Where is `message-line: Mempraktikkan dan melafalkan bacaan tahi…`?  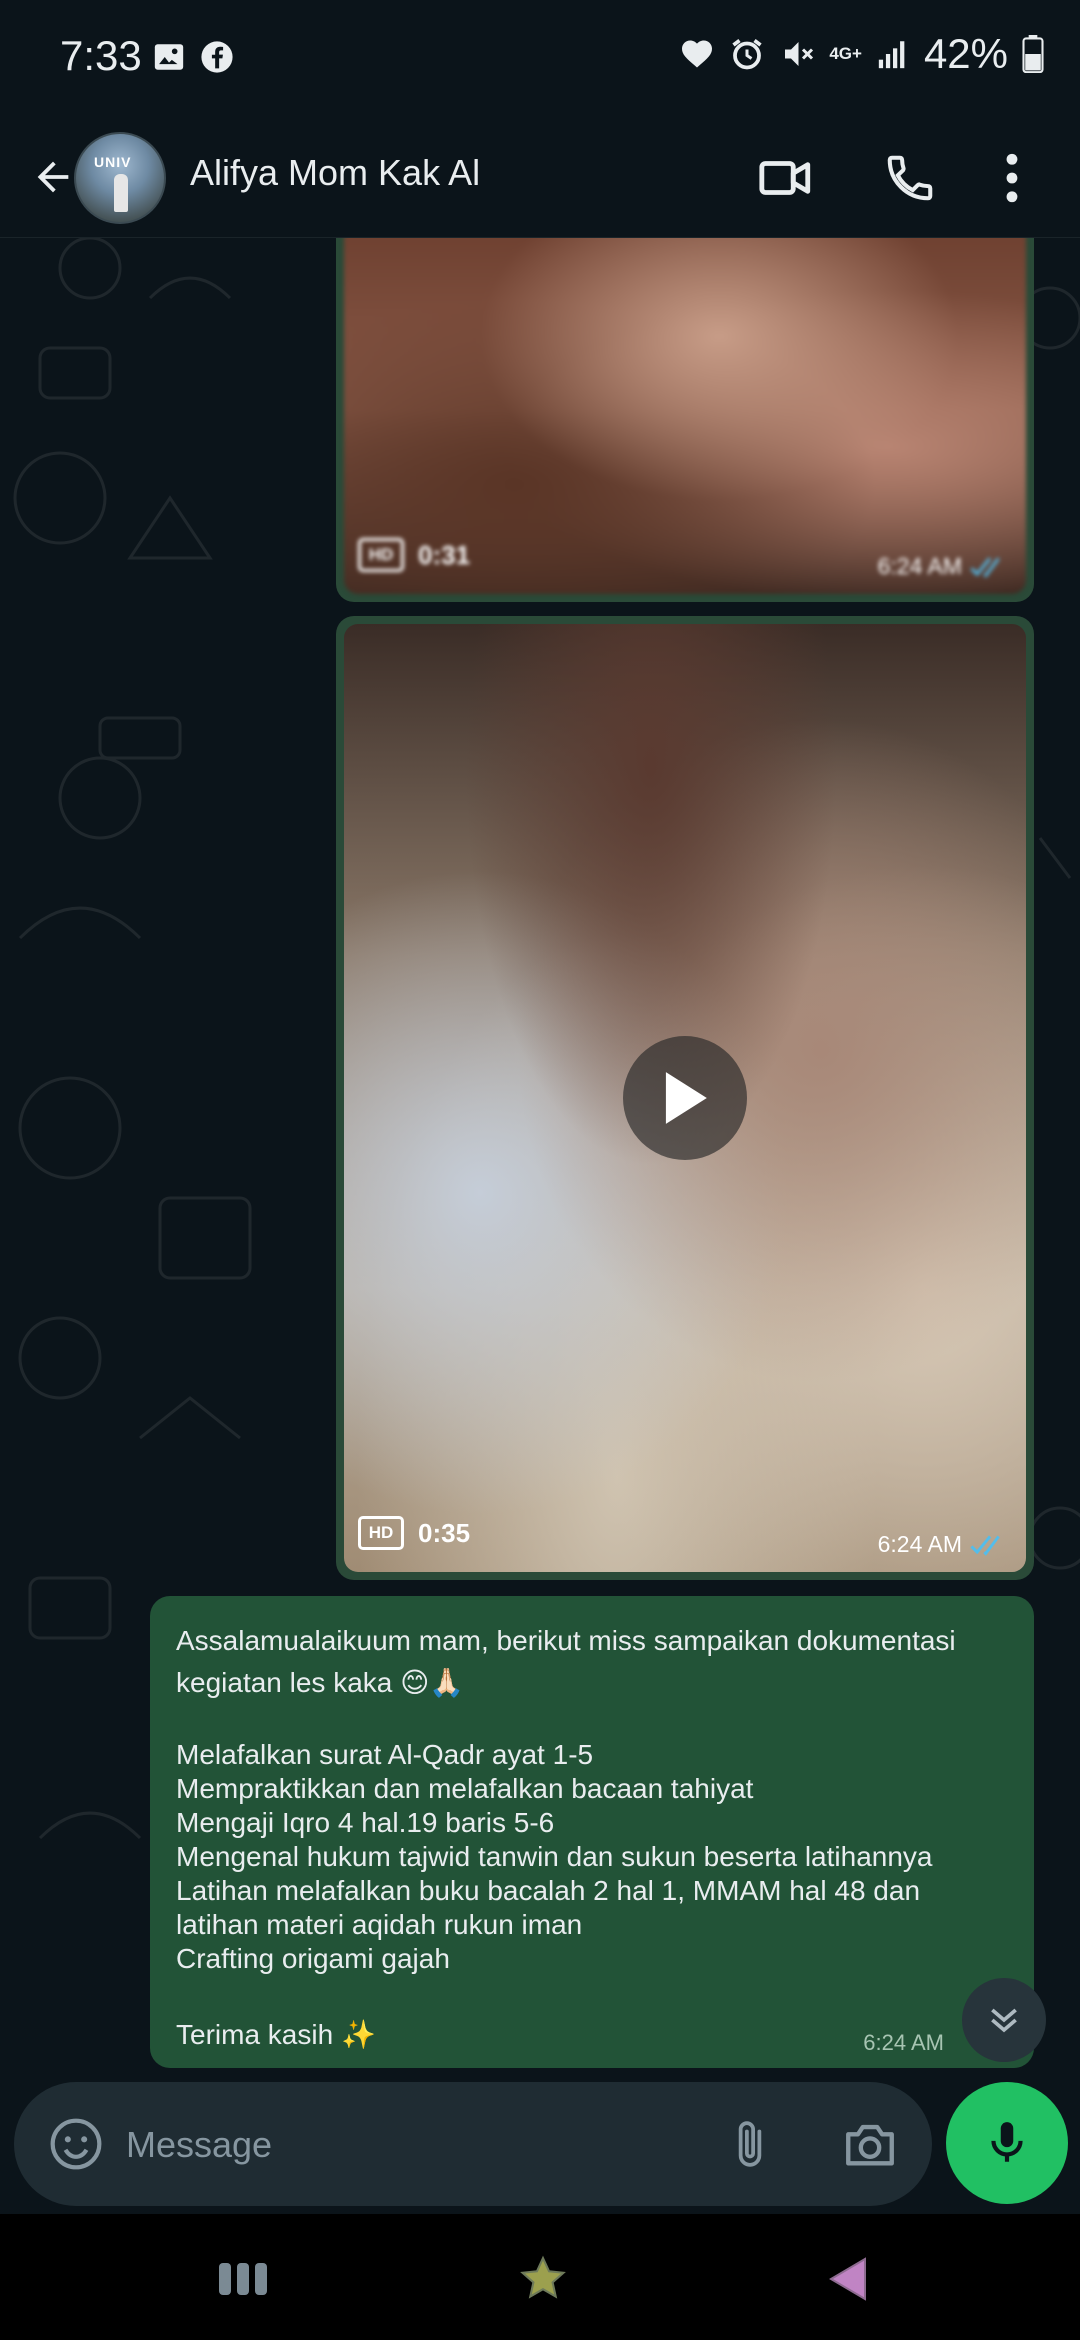 message-line: Mempraktikkan dan melafalkan bacaan tahi… is located at coordinates (465, 1788).